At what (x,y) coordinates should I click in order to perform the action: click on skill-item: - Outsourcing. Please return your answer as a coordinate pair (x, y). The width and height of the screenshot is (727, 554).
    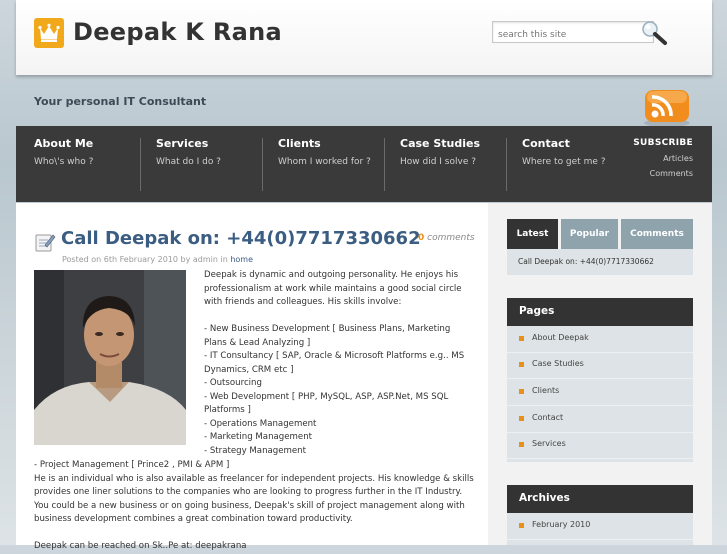
    Looking at the image, I should click on (233, 383).